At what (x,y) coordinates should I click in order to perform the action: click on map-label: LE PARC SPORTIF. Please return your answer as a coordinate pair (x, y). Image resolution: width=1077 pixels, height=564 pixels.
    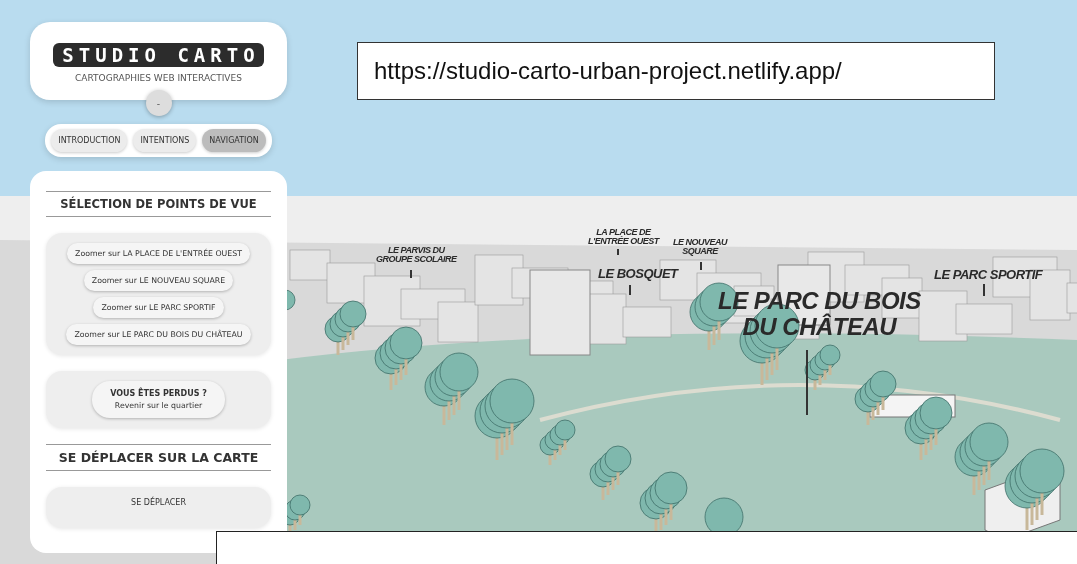
    Looking at the image, I should click on (988, 274).